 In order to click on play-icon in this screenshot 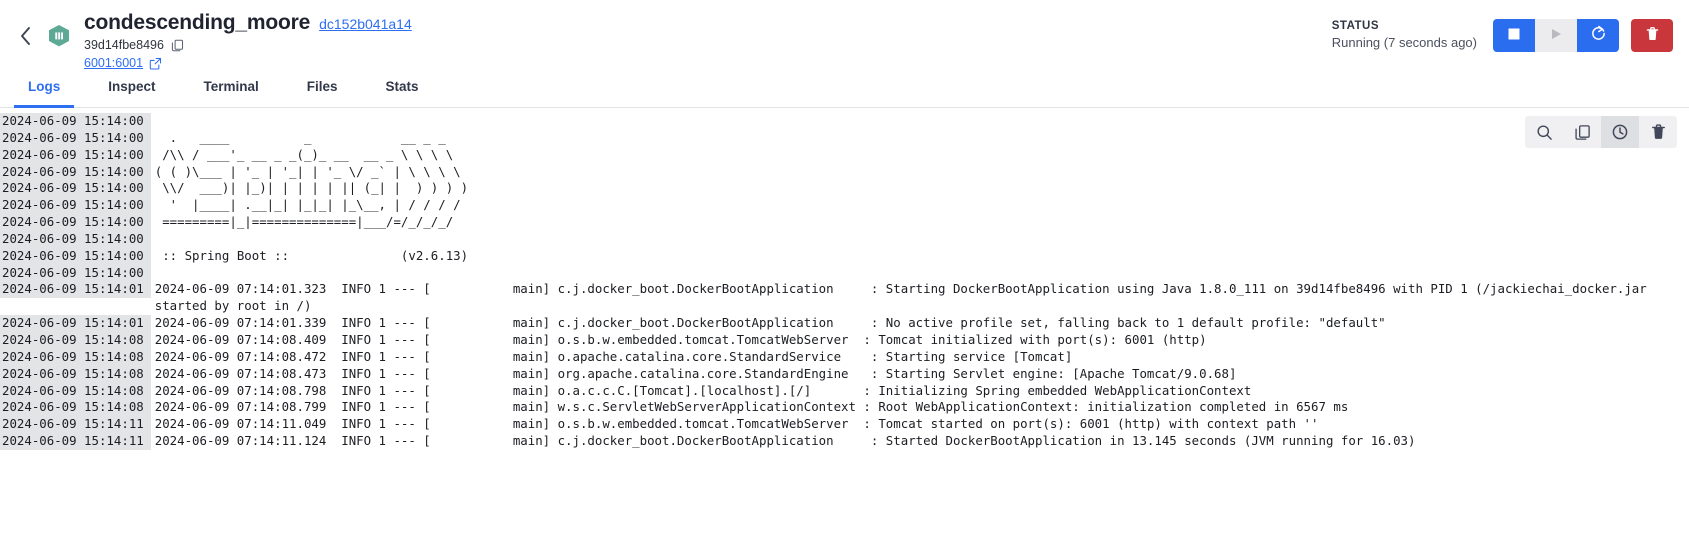, I will do `click(1556, 35)`.